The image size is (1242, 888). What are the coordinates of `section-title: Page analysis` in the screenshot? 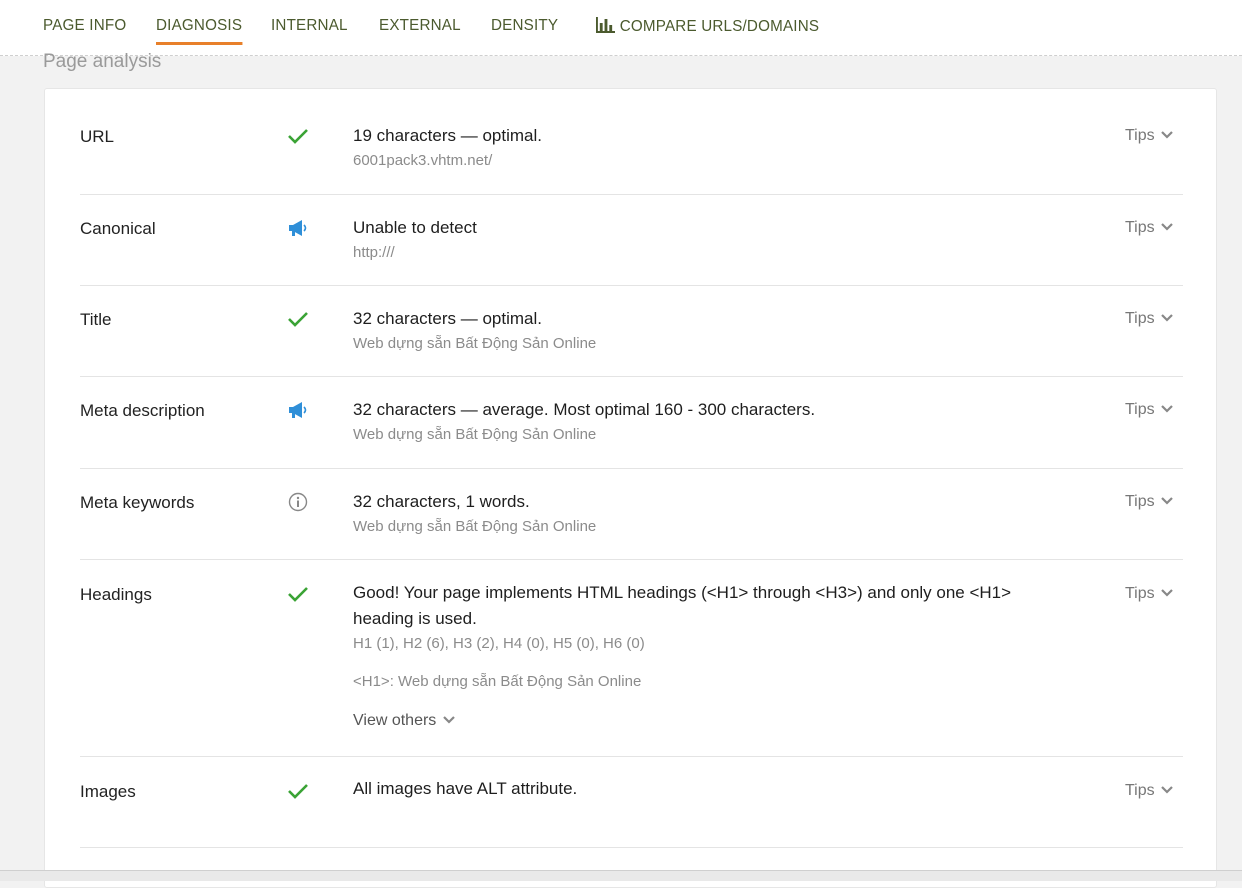 It's located at (102, 61).